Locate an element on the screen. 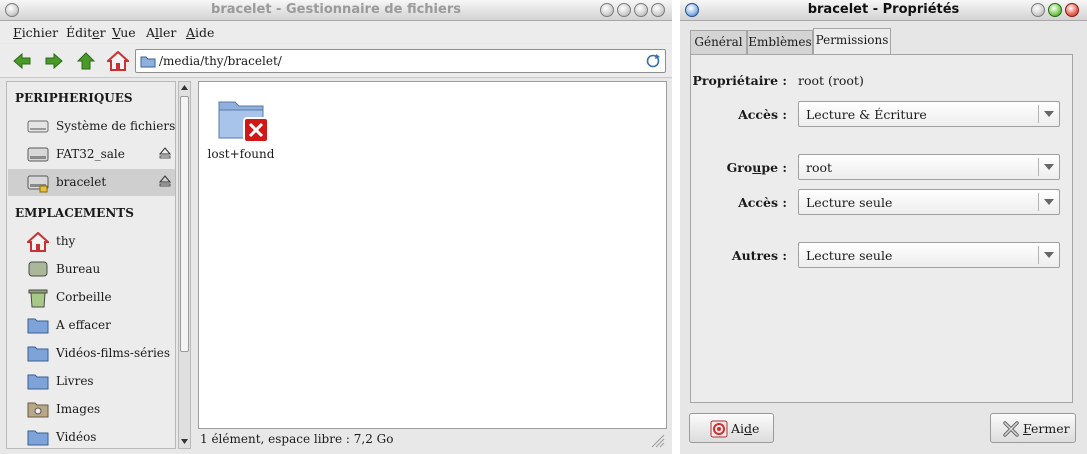 Image resolution: width=1087 pixels, height=454 pixels. emplacements-heading: EMPLACEMENTS is located at coordinates (74, 213).